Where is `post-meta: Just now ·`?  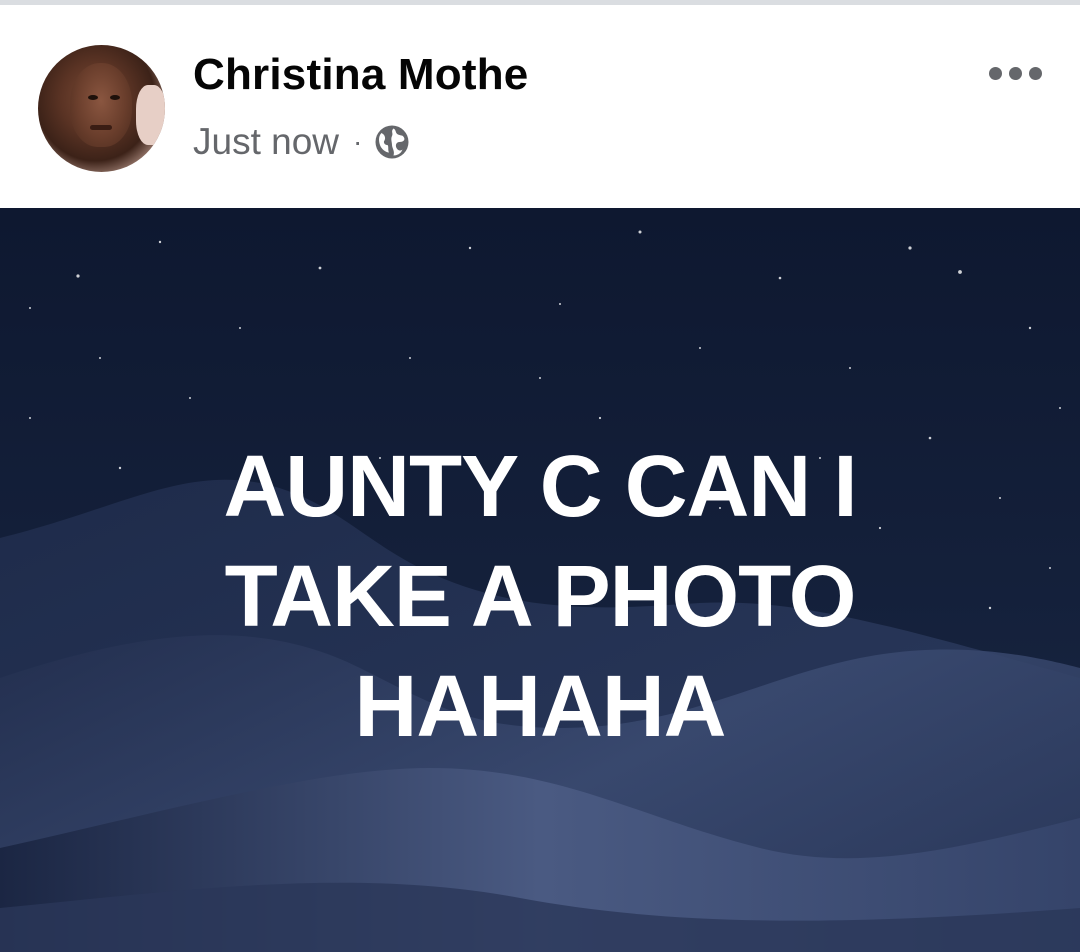
post-meta: Just now · is located at coordinates (301, 142).